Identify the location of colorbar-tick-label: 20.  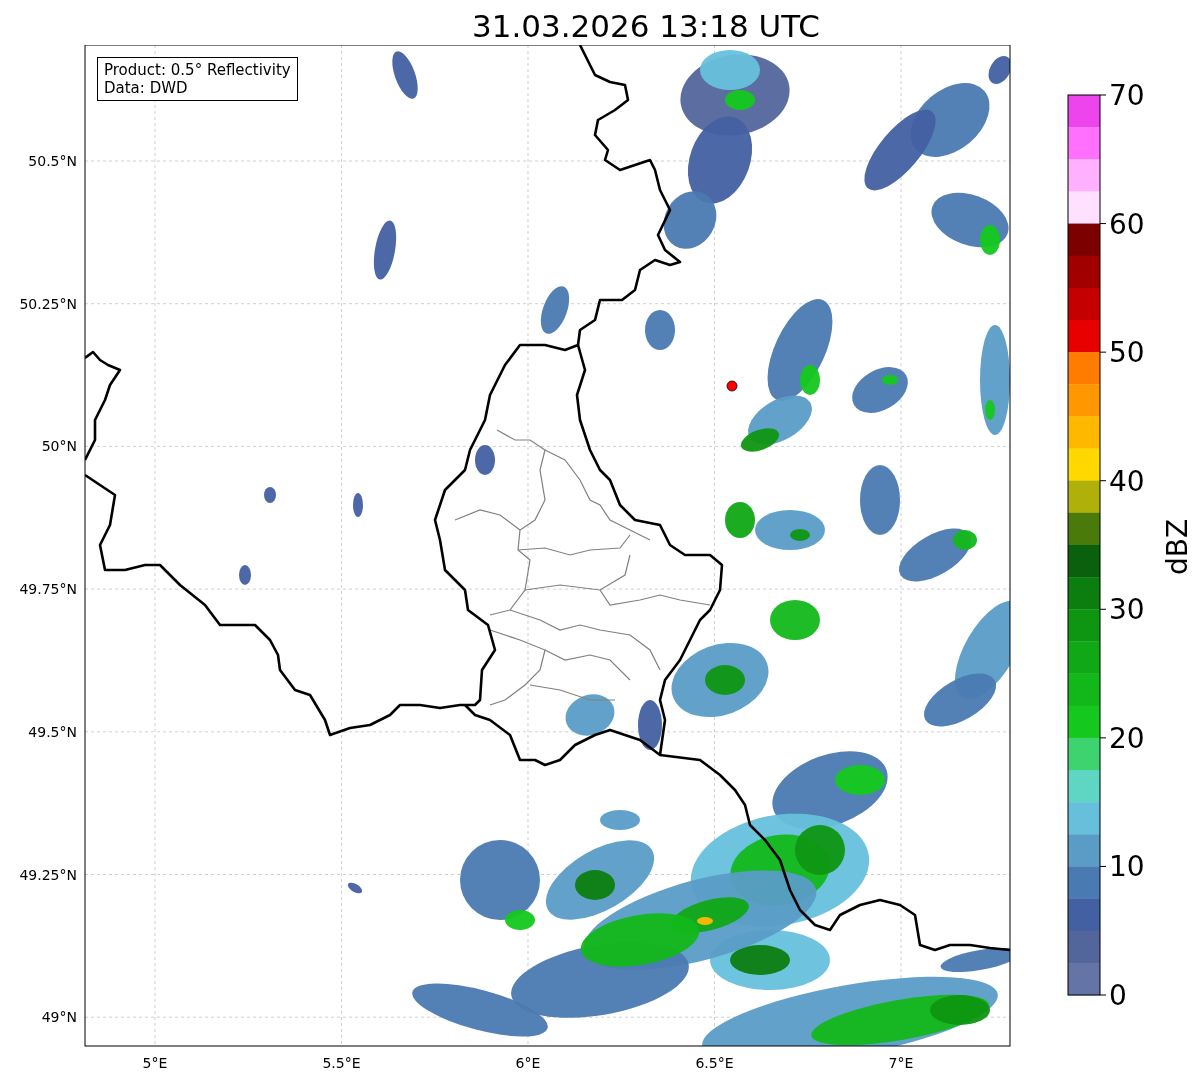
(1127, 738).